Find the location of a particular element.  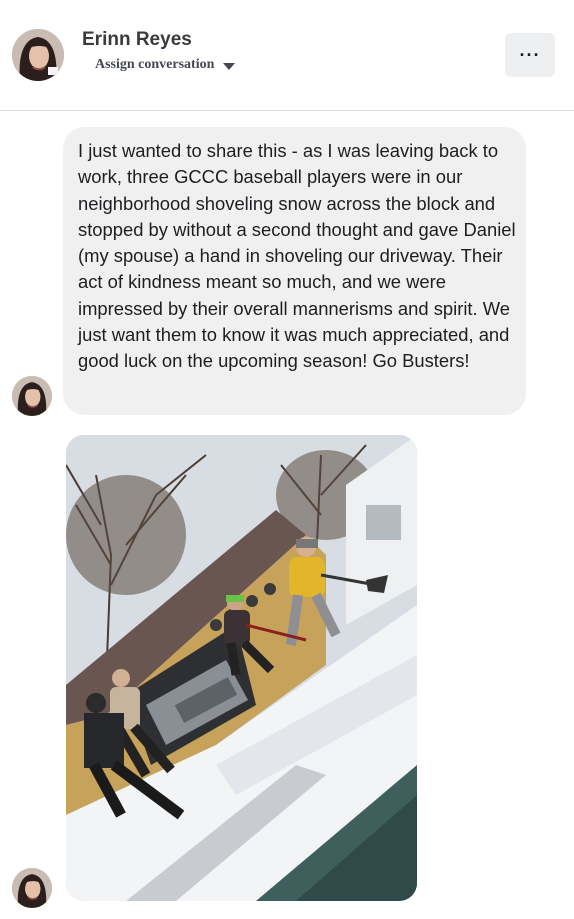

assign-conversation-dropdown: Assign conversation is located at coordinates (165, 65).